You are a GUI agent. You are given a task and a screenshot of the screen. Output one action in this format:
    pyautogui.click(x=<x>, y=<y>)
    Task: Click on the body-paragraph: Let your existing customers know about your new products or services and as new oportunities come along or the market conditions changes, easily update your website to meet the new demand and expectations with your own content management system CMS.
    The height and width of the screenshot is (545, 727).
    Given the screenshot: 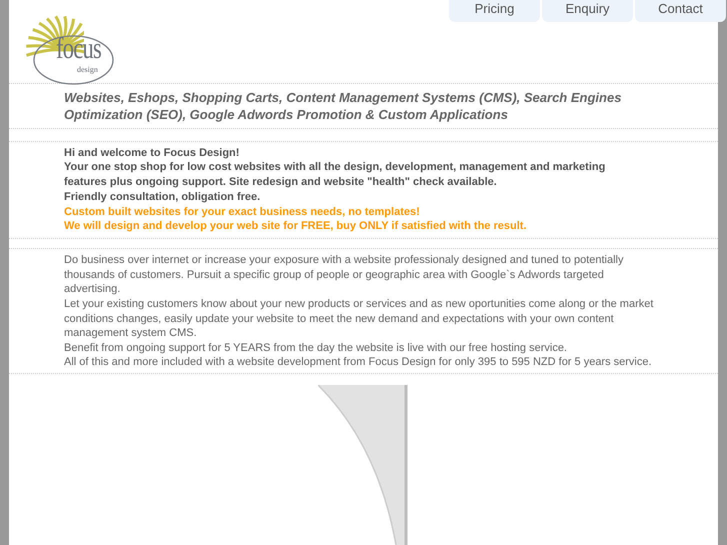 What is the action you would take?
    pyautogui.click(x=359, y=319)
    